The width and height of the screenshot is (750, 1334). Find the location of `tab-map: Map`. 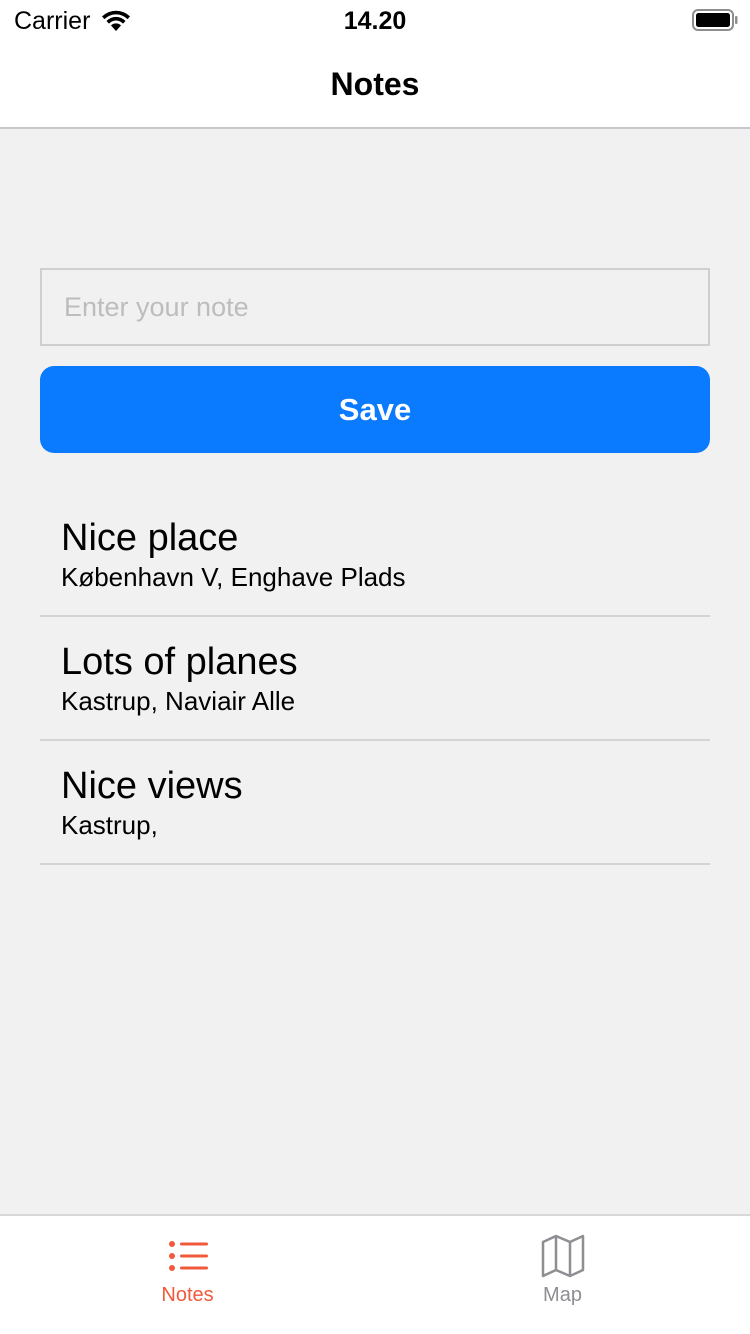

tab-map: Map is located at coordinates (562, 1275).